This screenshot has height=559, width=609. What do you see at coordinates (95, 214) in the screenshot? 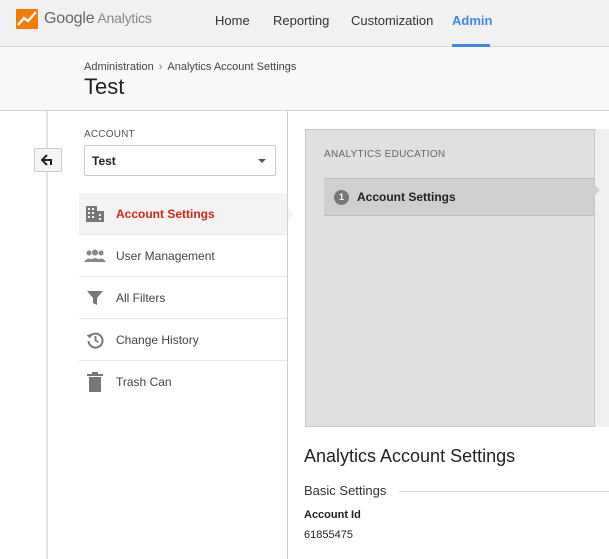
I see `building-icon` at bounding box center [95, 214].